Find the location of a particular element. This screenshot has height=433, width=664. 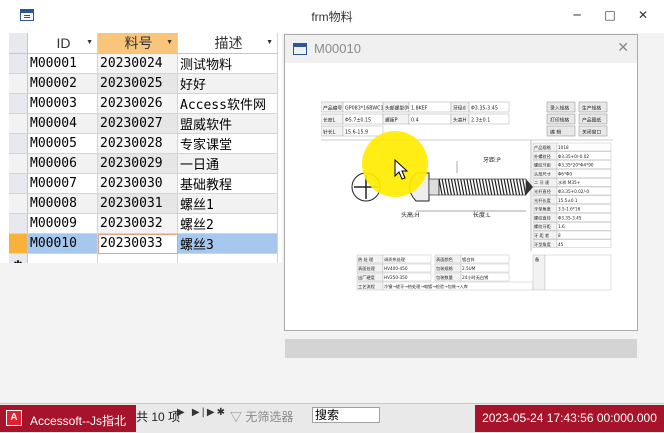

no-filter-indicator: ▽ 无筛选器 is located at coordinates (261, 416).